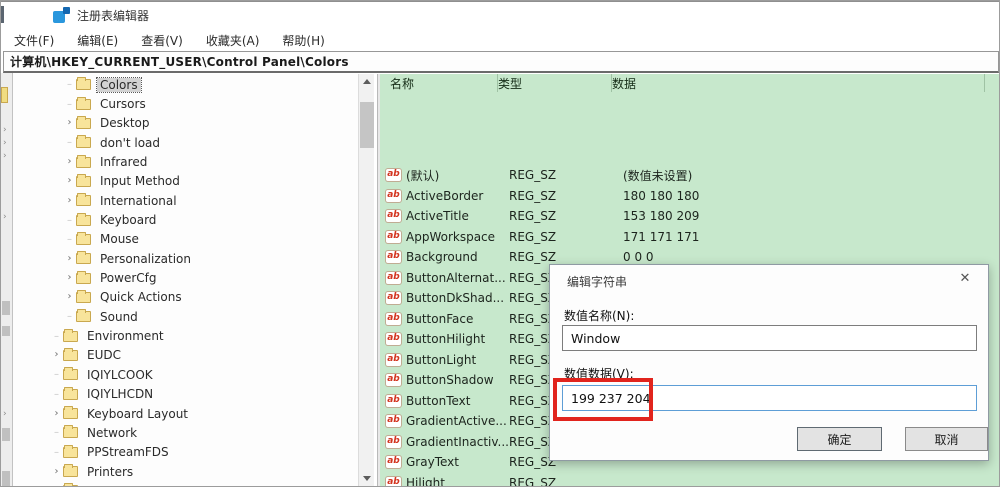  What do you see at coordinates (185, 432) in the screenshot?
I see `tree-item-network: – Network` at bounding box center [185, 432].